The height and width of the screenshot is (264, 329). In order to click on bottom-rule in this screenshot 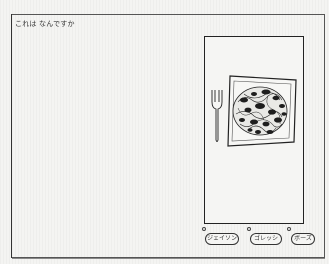, I will do `click(168, 258)`.